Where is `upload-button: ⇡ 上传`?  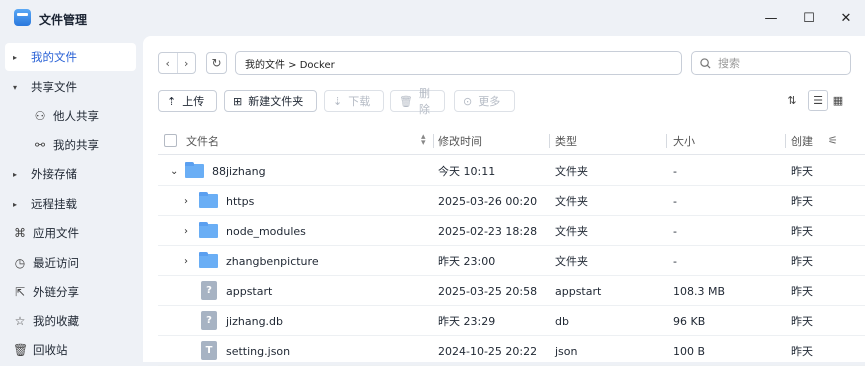 upload-button: ⇡ 上传 is located at coordinates (187, 101).